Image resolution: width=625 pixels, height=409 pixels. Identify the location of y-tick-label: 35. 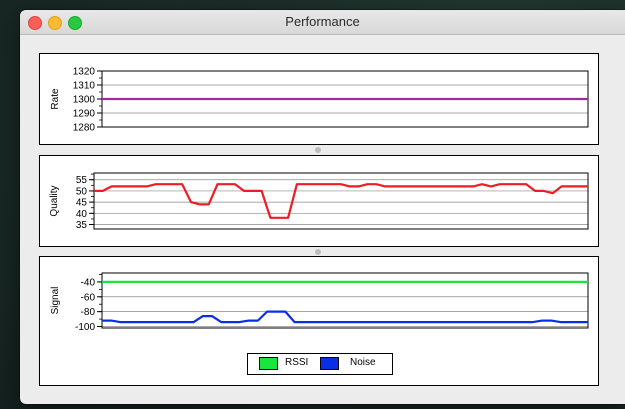
(82, 225).